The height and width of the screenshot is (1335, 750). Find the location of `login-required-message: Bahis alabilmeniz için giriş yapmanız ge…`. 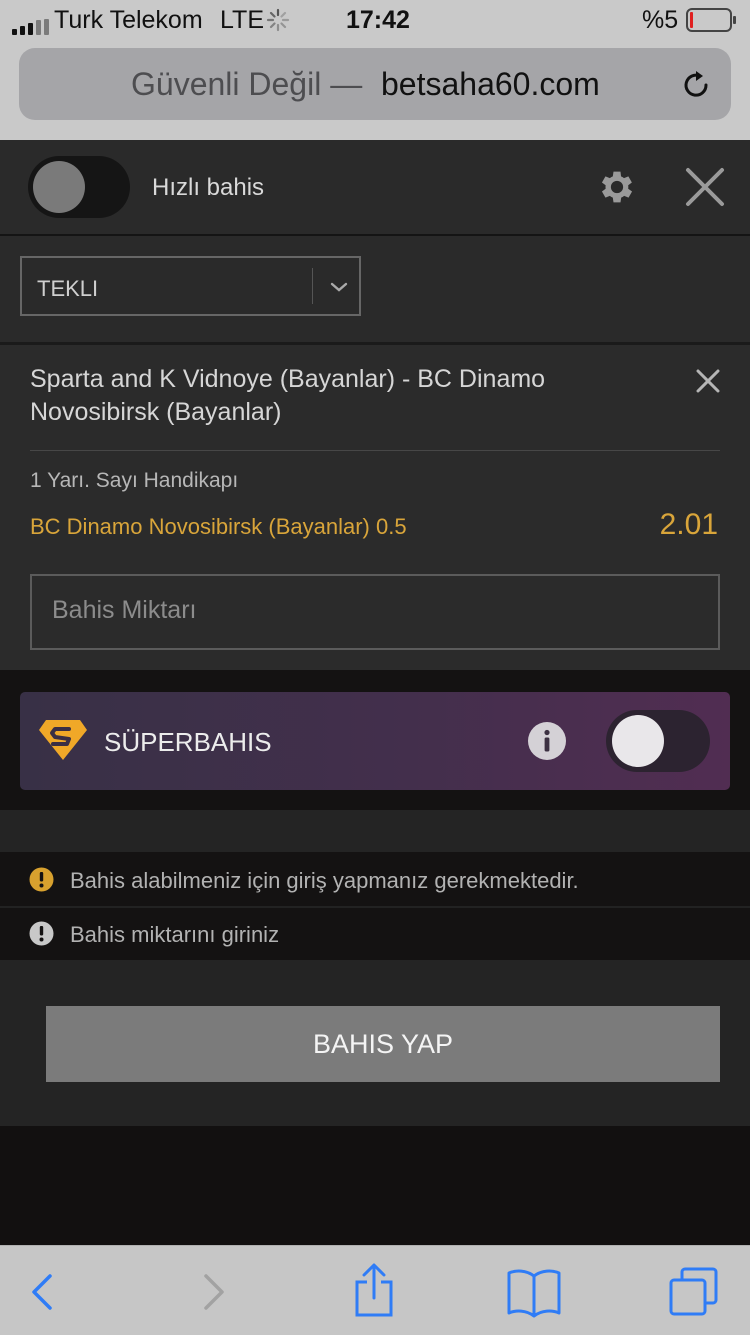

login-required-message: Bahis alabilmeniz için giriş yapmanız ge… is located at coordinates (375, 879).